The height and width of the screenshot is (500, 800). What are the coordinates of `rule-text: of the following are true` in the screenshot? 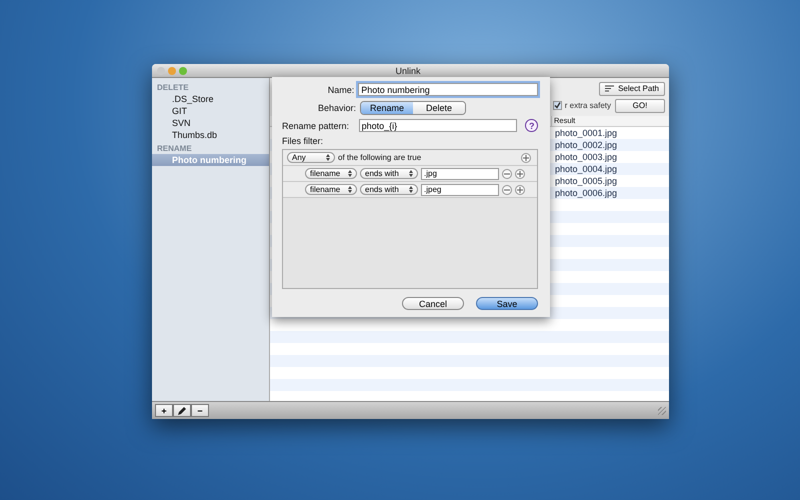 It's located at (380, 157).